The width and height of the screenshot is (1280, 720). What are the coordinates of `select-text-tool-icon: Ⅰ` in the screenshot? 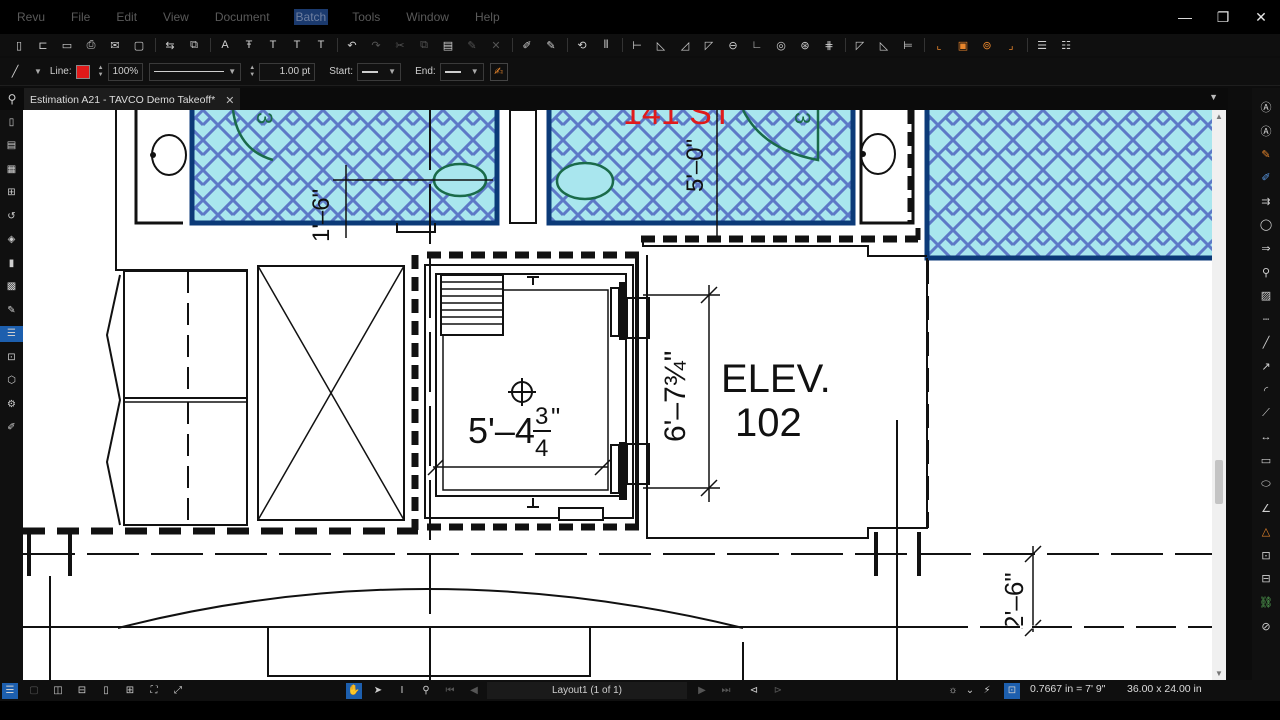 It's located at (402, 691).